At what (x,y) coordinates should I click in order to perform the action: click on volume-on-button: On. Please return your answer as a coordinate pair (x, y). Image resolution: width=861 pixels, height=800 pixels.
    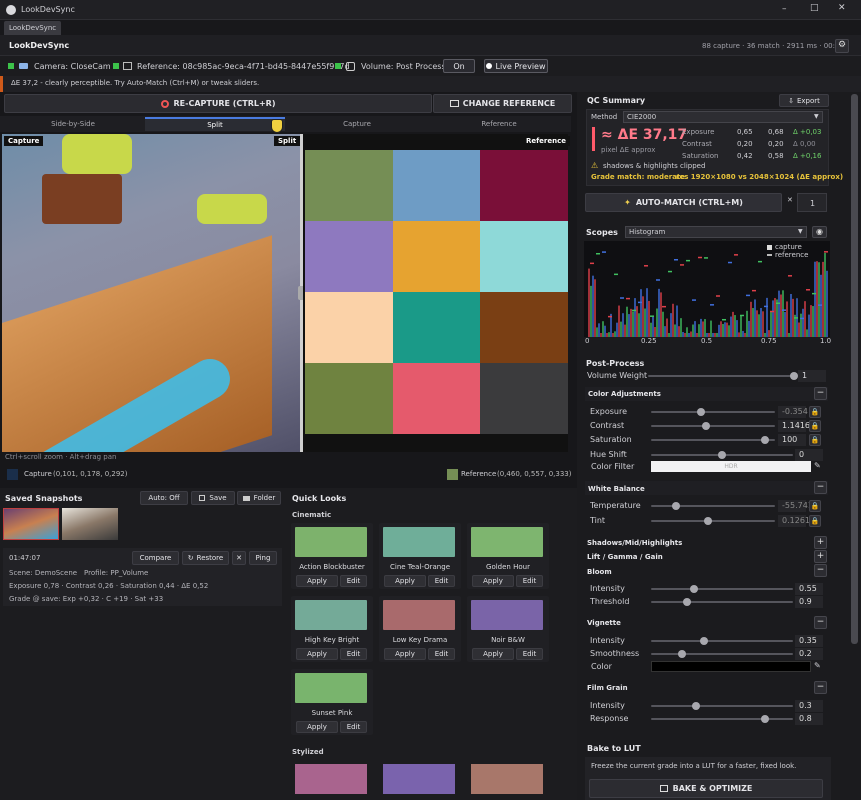
    Looking at the image, I should click on (459, 66).